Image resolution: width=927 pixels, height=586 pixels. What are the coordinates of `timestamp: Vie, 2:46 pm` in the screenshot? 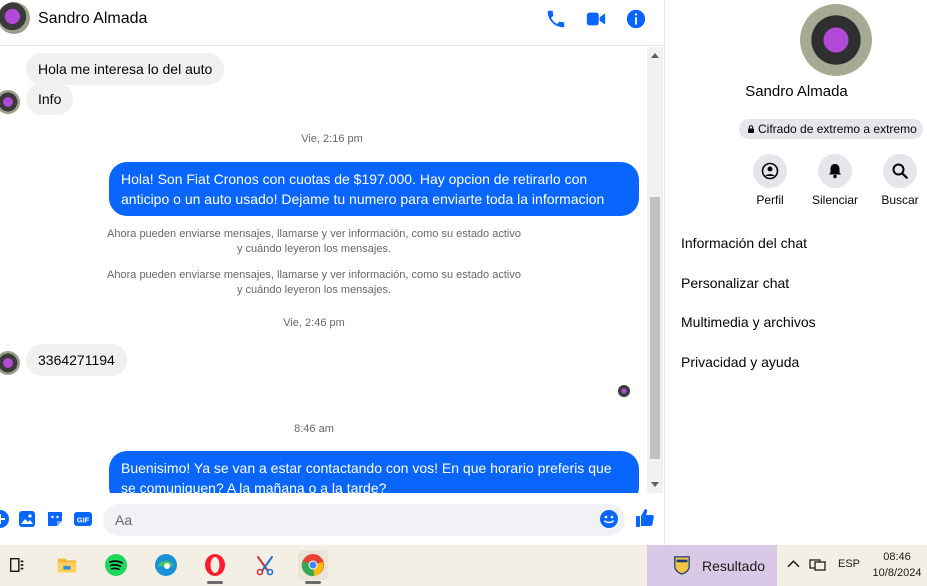 It's located at (314, 323).